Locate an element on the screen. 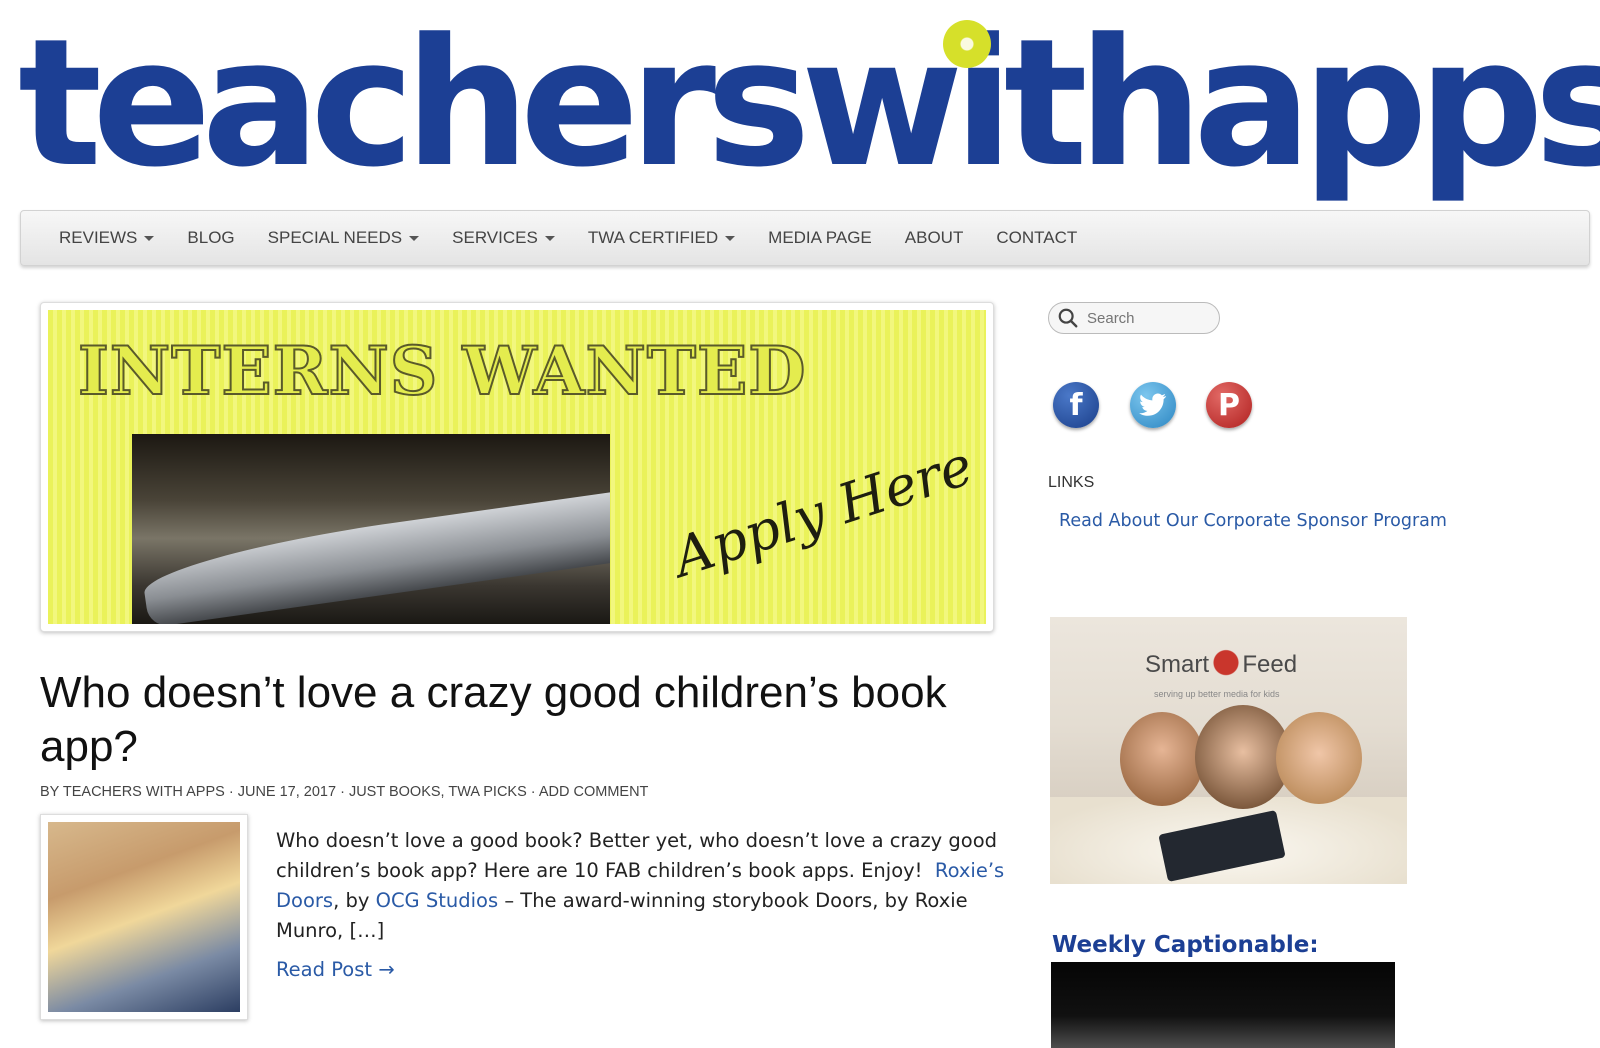 The height and width of the screenshot is (1048, 1600). bird-glyph is located at coordinates (1153, 404).